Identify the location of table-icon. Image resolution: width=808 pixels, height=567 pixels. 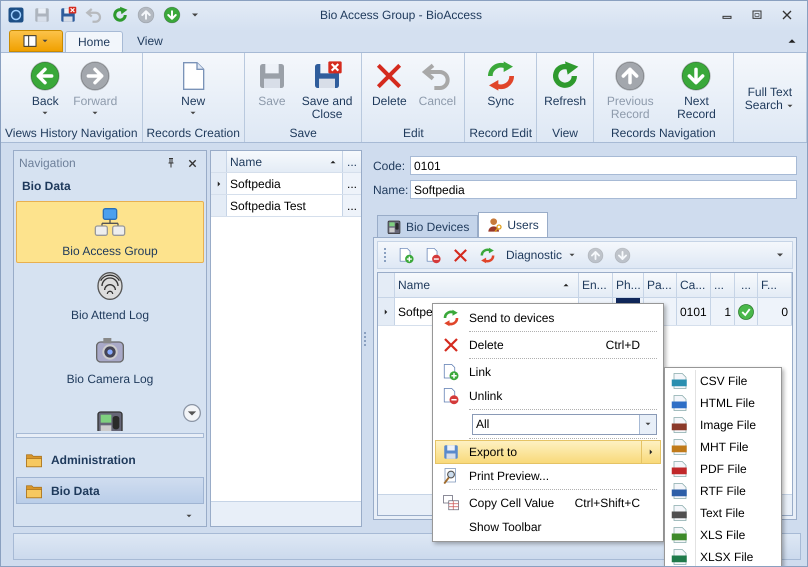
(451, 503).